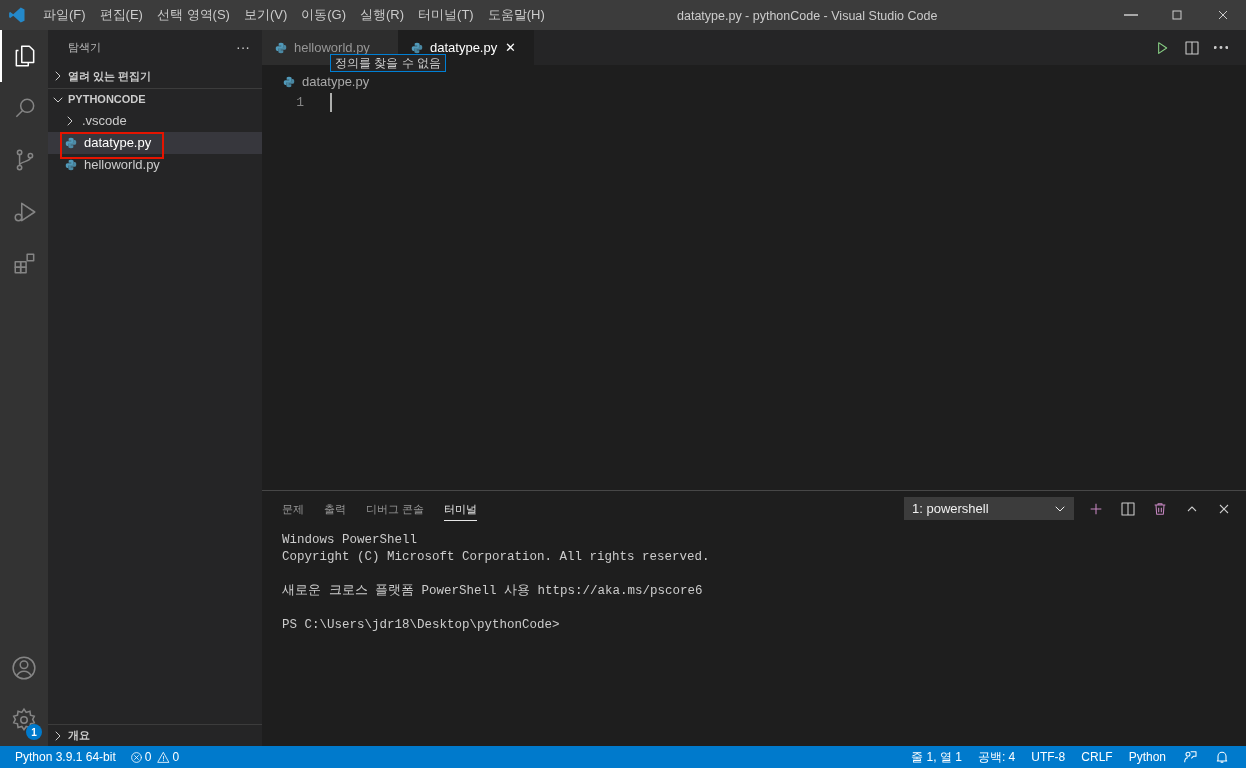  I want to click on terminal-line: Copyright (C) Microsoft Corporation. All rights reserved., so click(496, 557).